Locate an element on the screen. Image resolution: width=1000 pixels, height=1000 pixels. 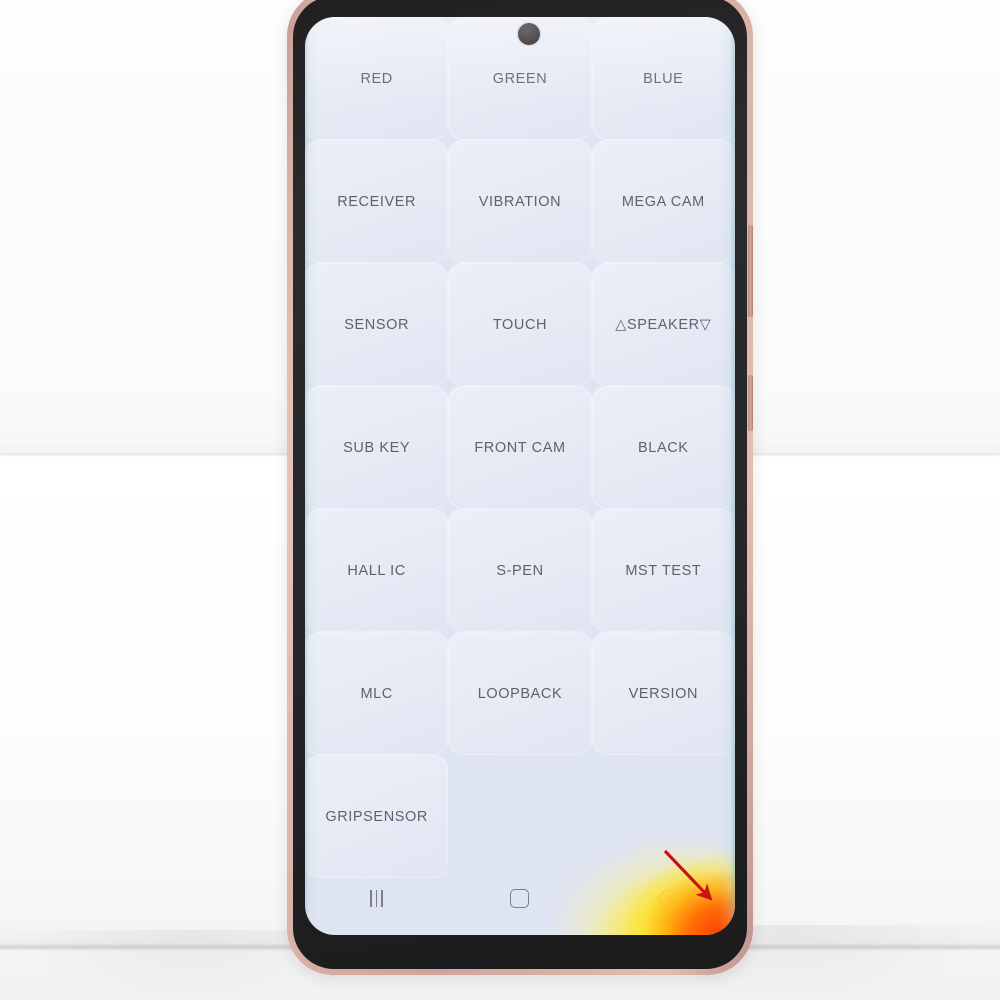
test-button-receiver: RECEIVER is located at coordinates (377, 201).